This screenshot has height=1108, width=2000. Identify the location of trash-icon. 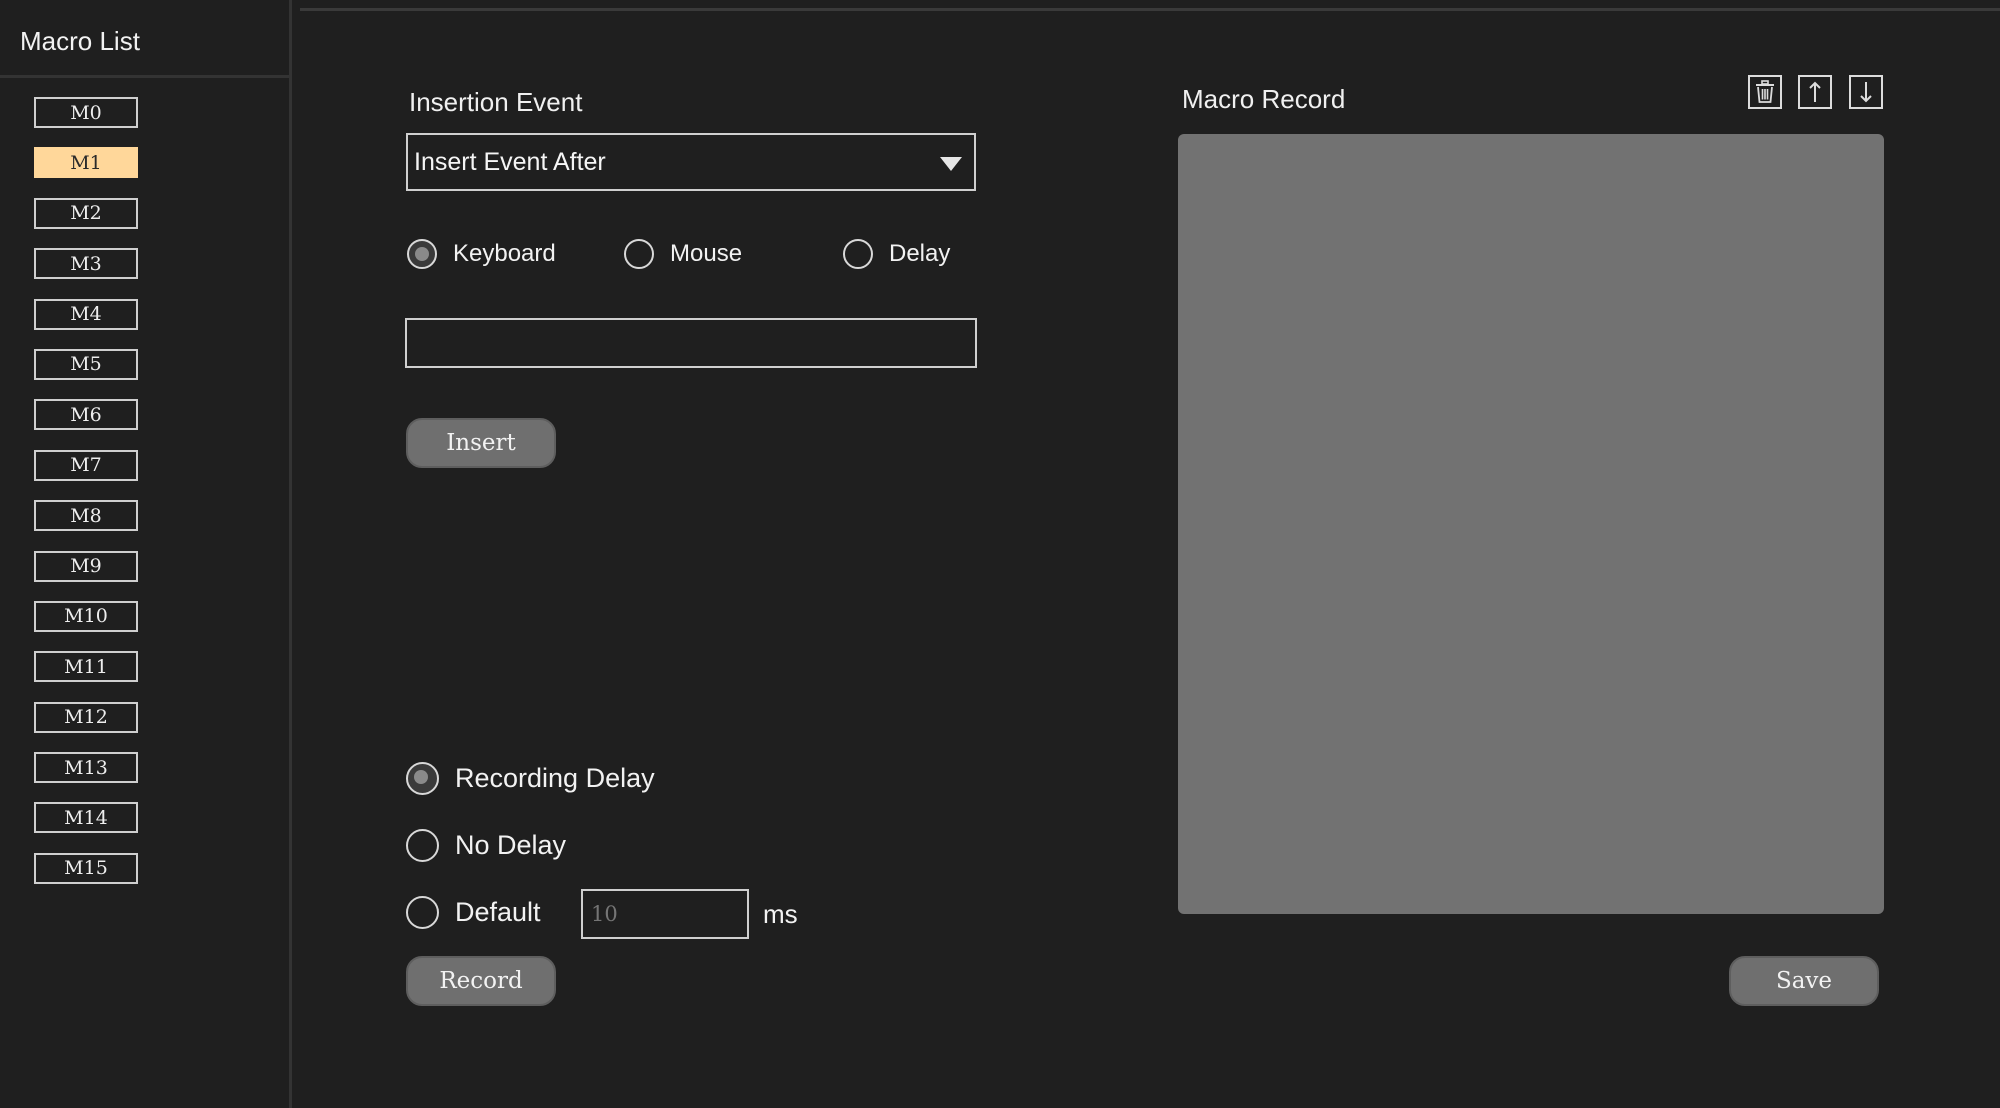
(1765, 92).